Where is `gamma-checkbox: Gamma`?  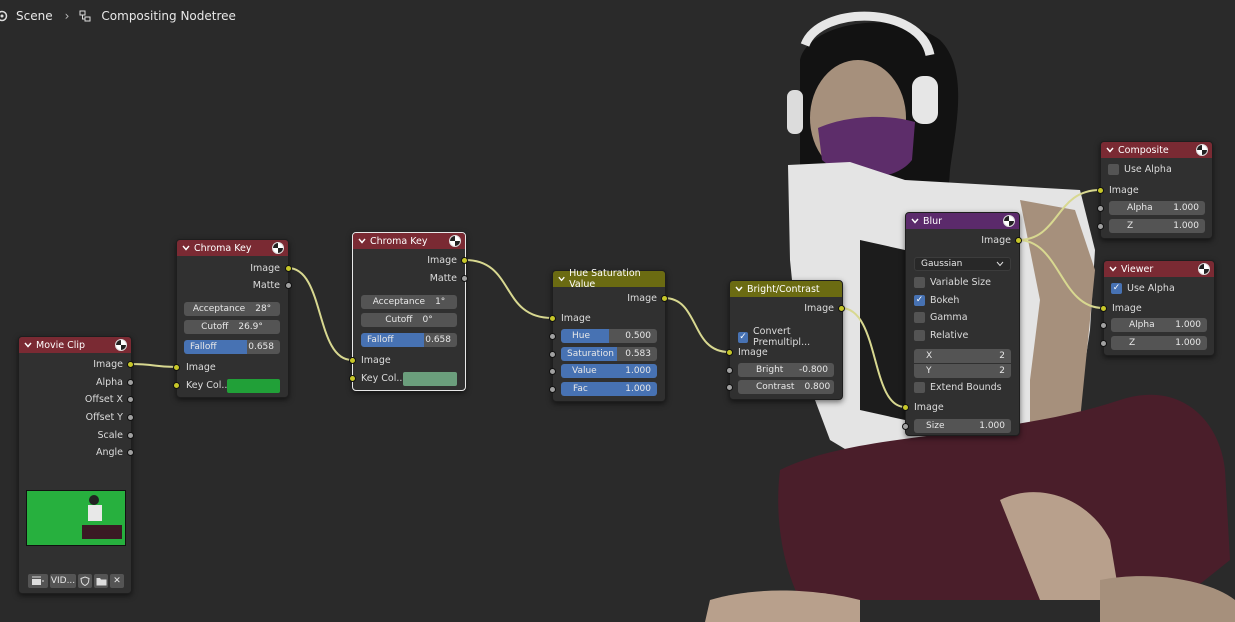 gamma-checkbox: Gamma is located at coordinates (941, 317).